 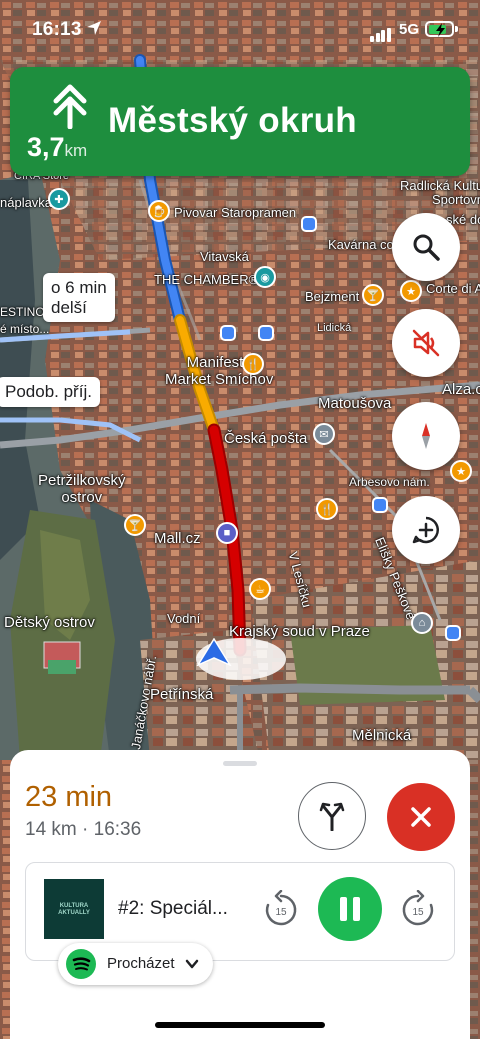 What do you see at coordinates (224, 256) in the screenshot?
I see `map-label: Vitavská` at bounding box center [224, 256].